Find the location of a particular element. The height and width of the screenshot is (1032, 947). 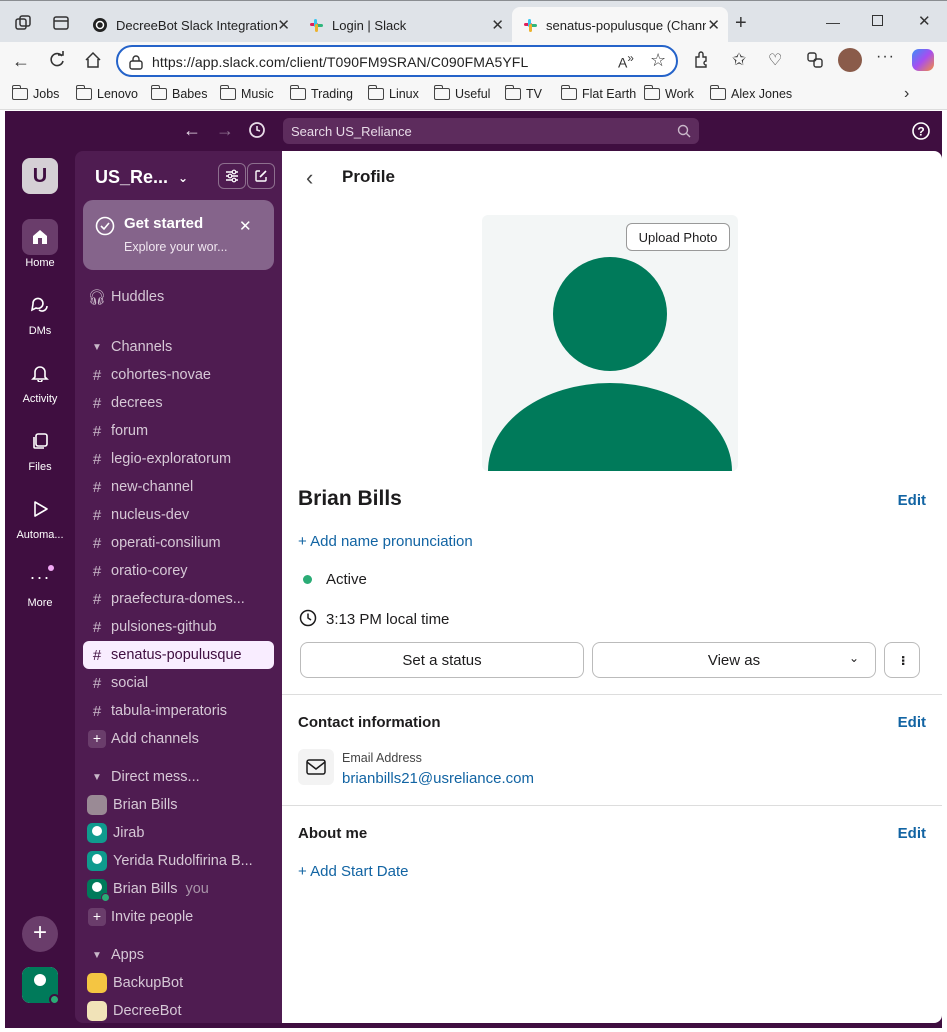

dm-item: Brian Bills is located at coordinates (178, 805).